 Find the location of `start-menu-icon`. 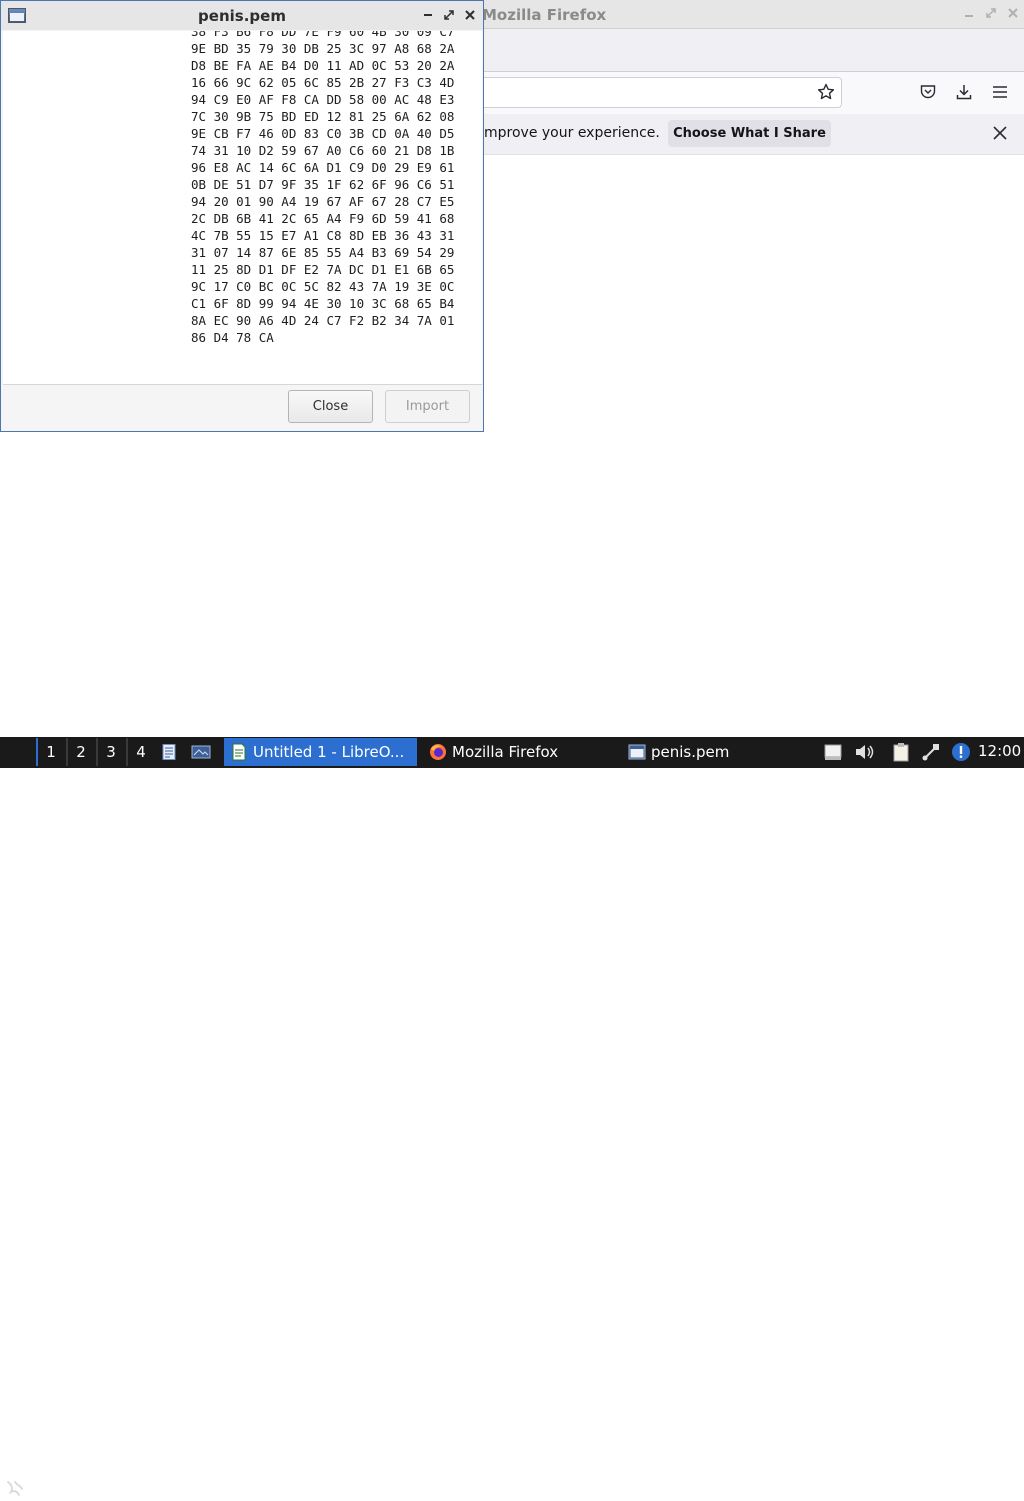

start-menu-icon is located at coordinates (15, 1489).